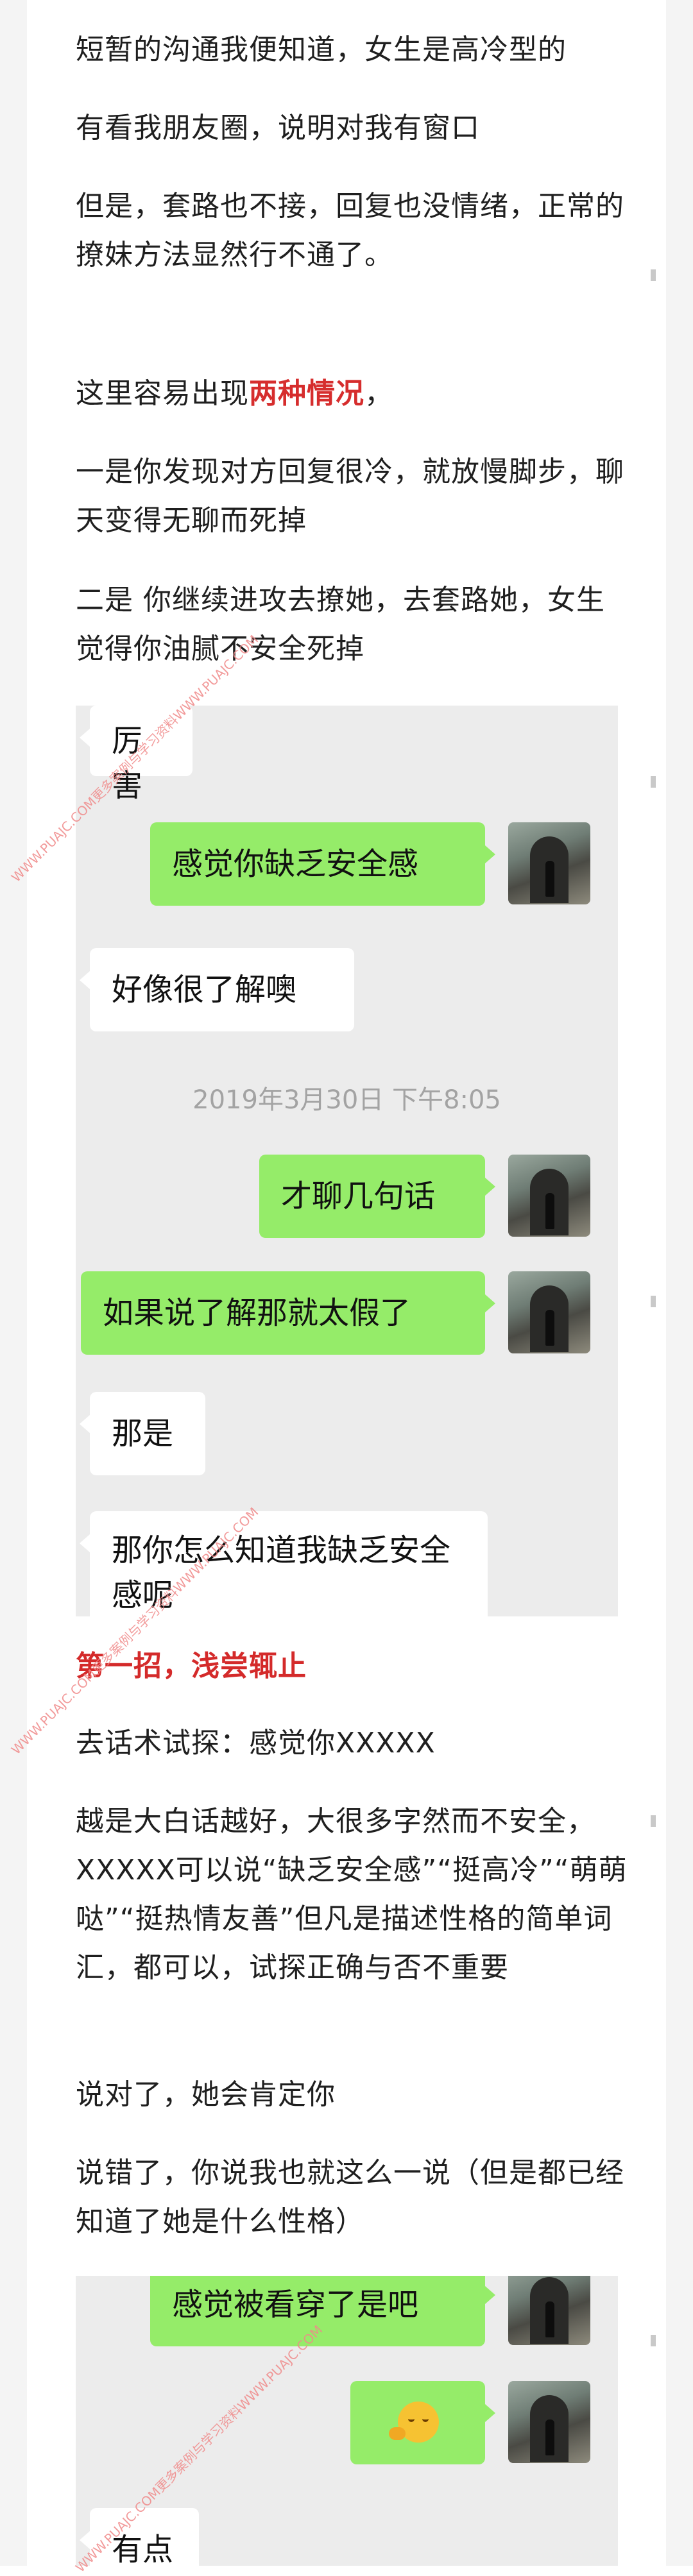  What do you see at coordinates (14, 1283) in the screenshot?
I see `page-margin-left` at bounding box center [14, 1283].